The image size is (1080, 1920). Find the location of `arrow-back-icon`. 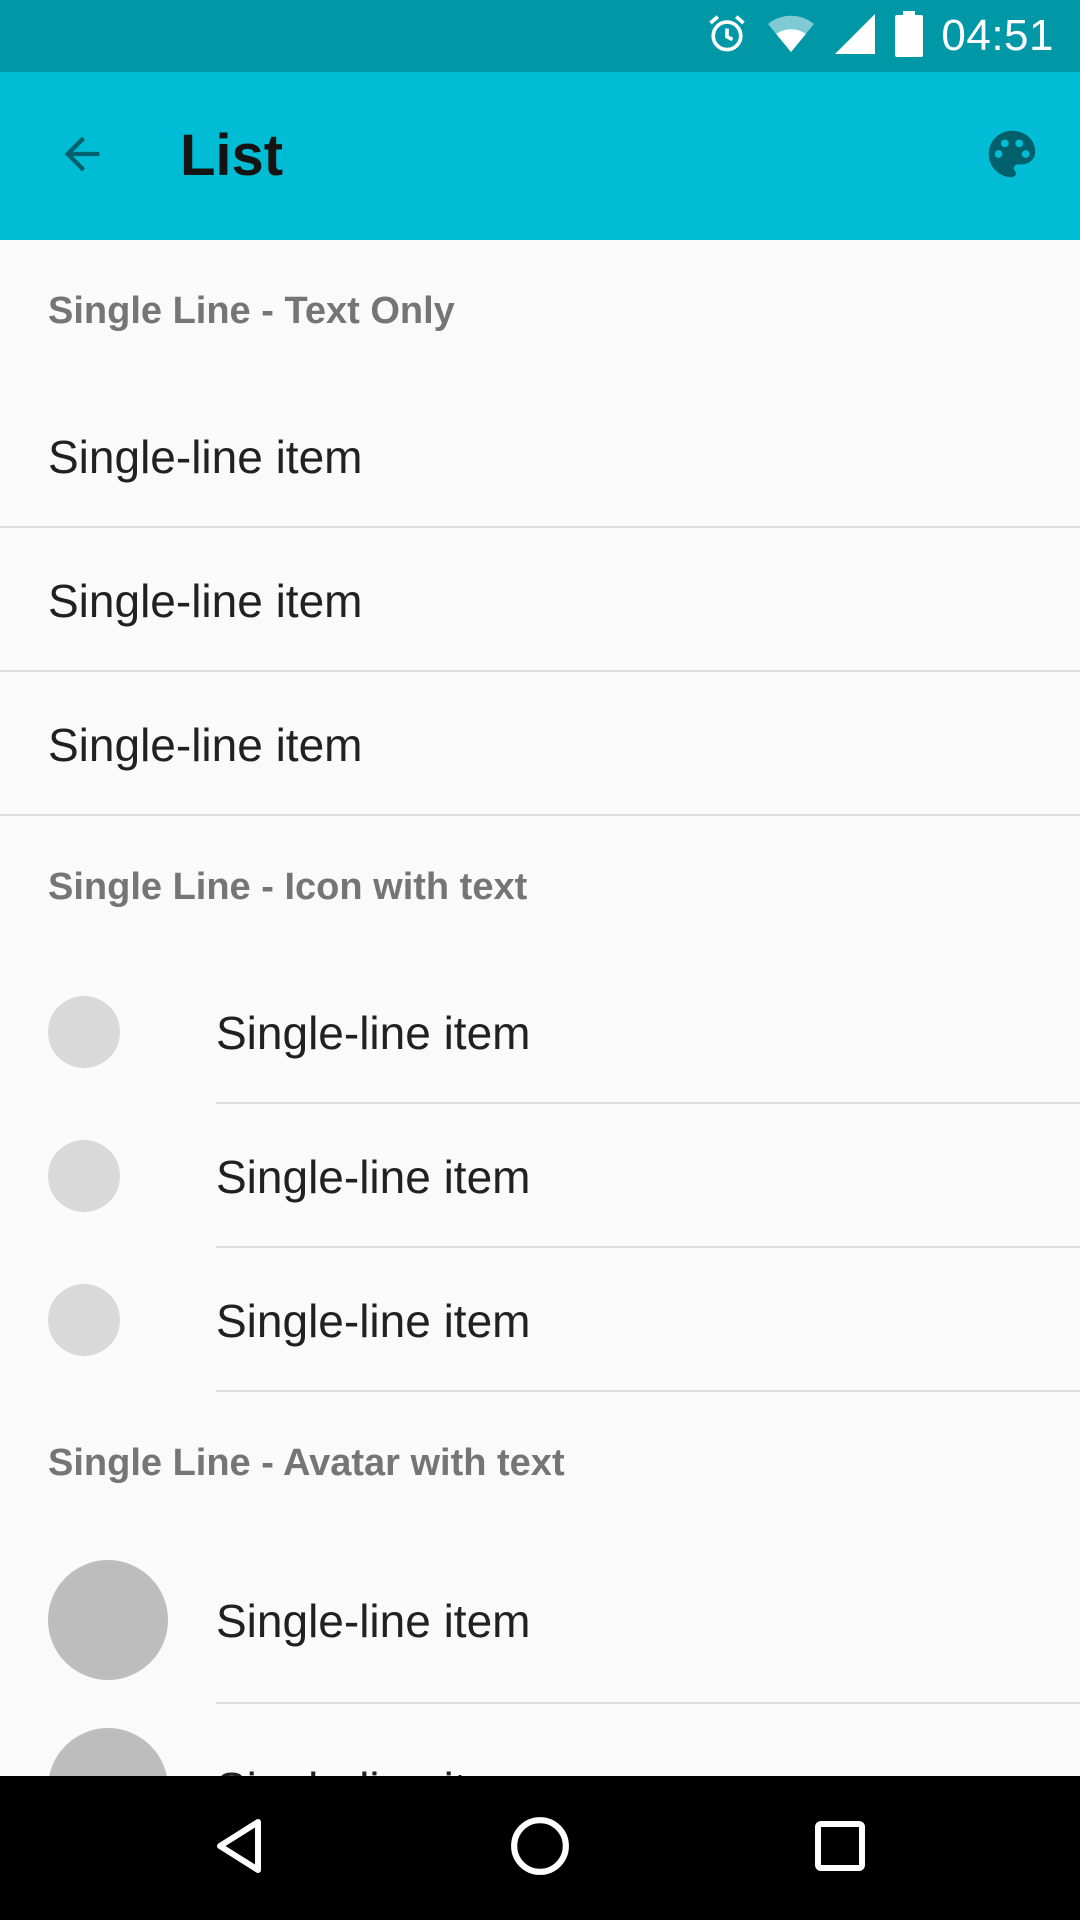

arrow-back-icon is located at coordinates (82, 156).